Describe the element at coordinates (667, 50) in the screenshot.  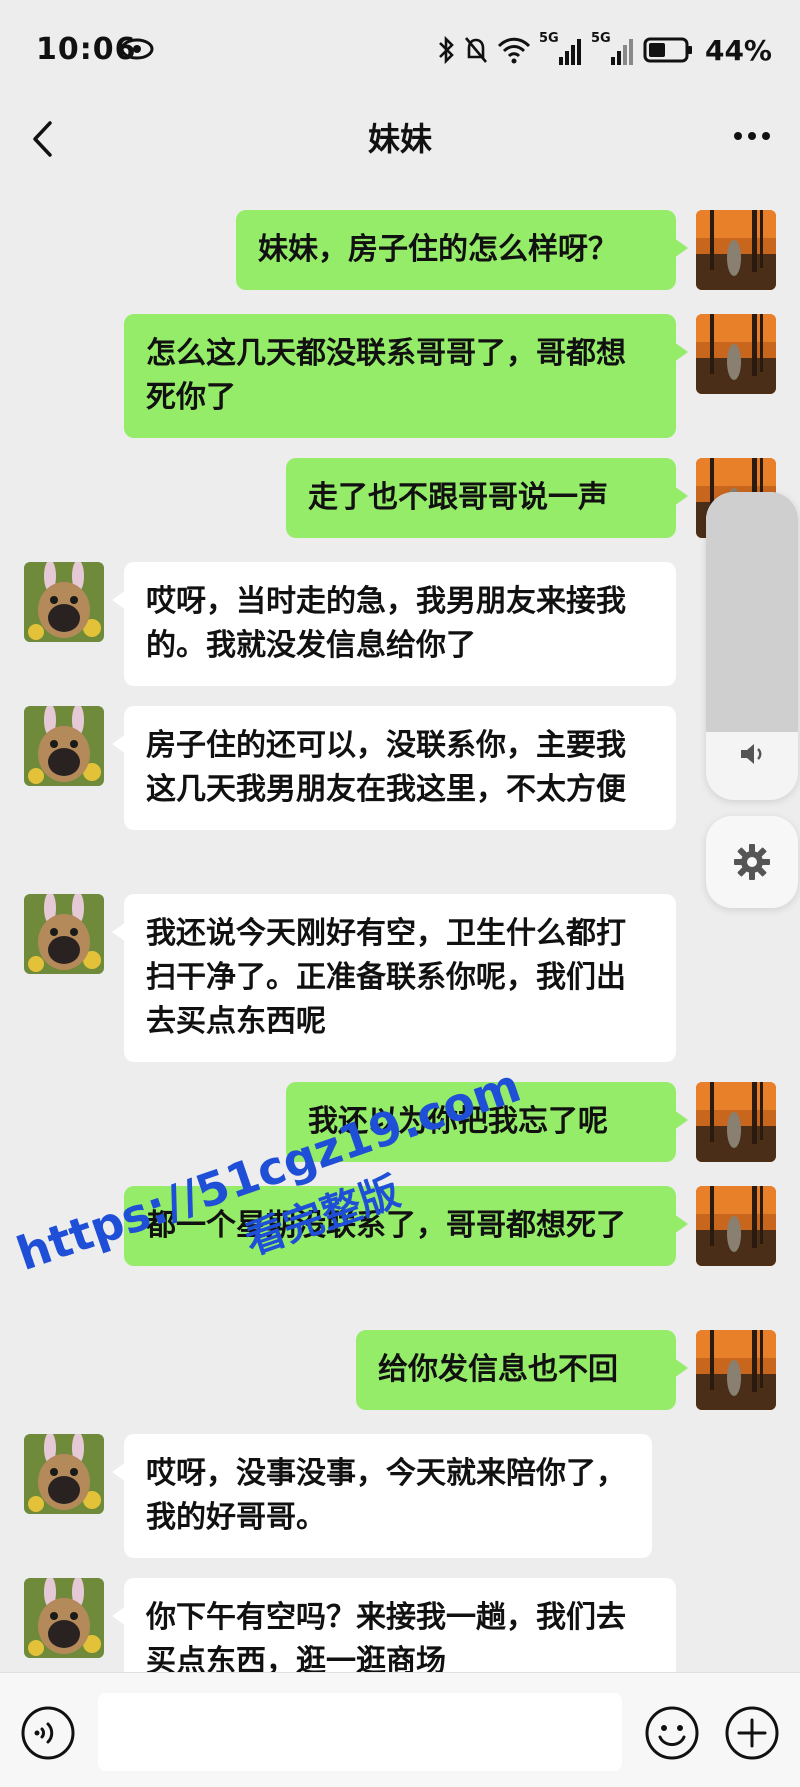
I see `battery-icon` at that location.